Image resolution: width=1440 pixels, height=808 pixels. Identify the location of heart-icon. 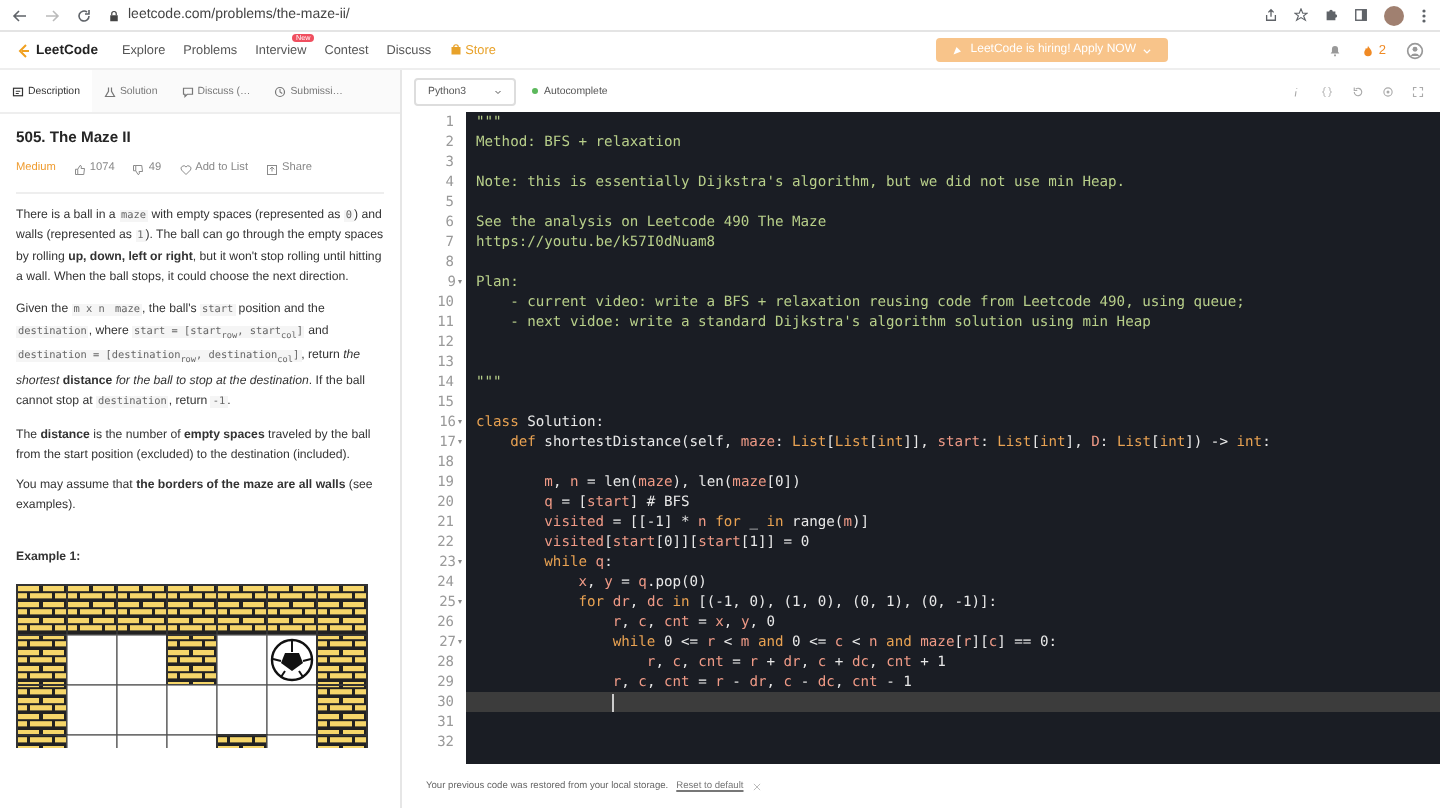
(185, 169).